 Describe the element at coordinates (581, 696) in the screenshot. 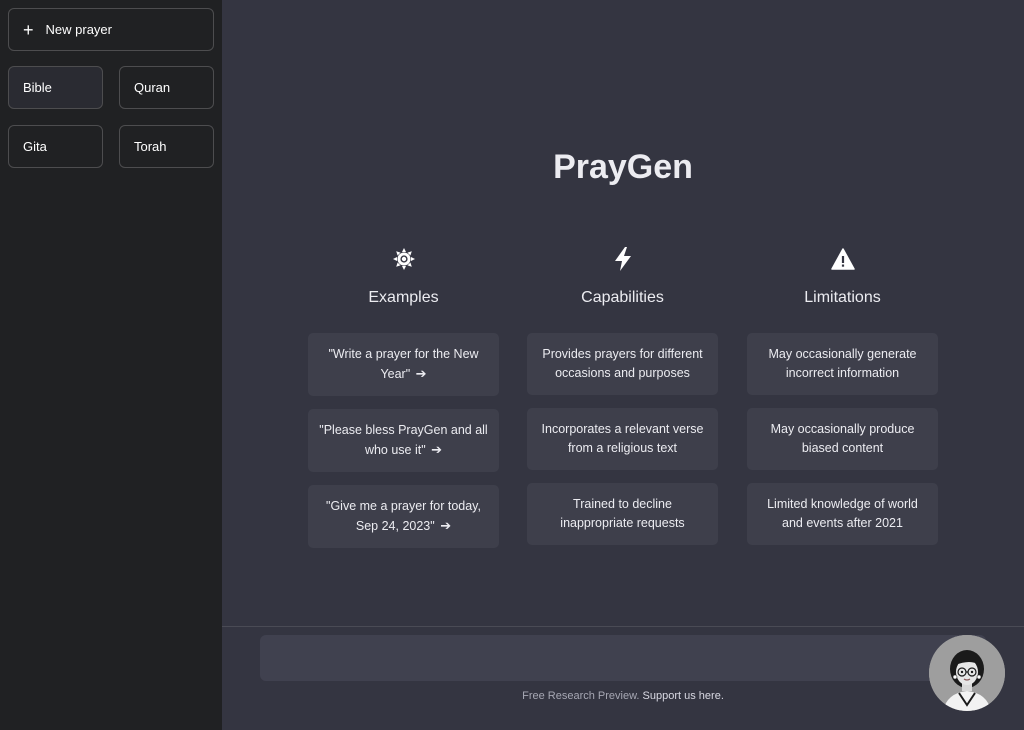

I see `footer-text: Free Research Preview.` at that location.